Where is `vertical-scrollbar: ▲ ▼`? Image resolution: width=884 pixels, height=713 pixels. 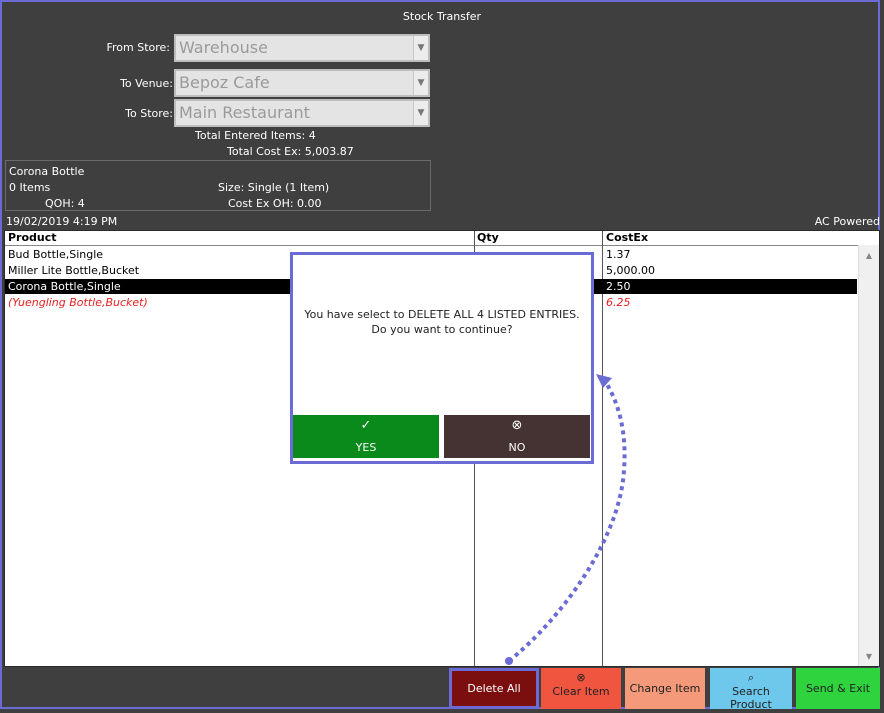 vertical-scrollbar: ▲ ▼ is located at coordinates (868, 455).